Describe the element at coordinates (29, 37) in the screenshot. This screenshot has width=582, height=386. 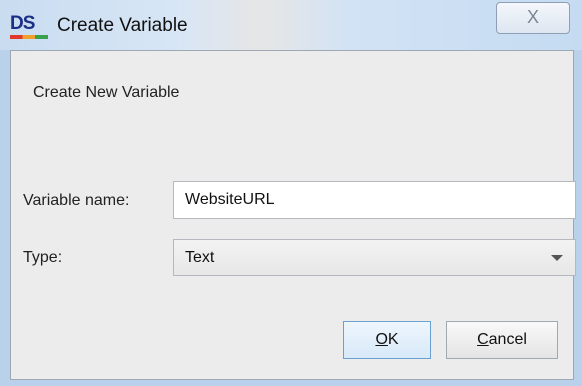
I see `app-logo-bar` at that location.